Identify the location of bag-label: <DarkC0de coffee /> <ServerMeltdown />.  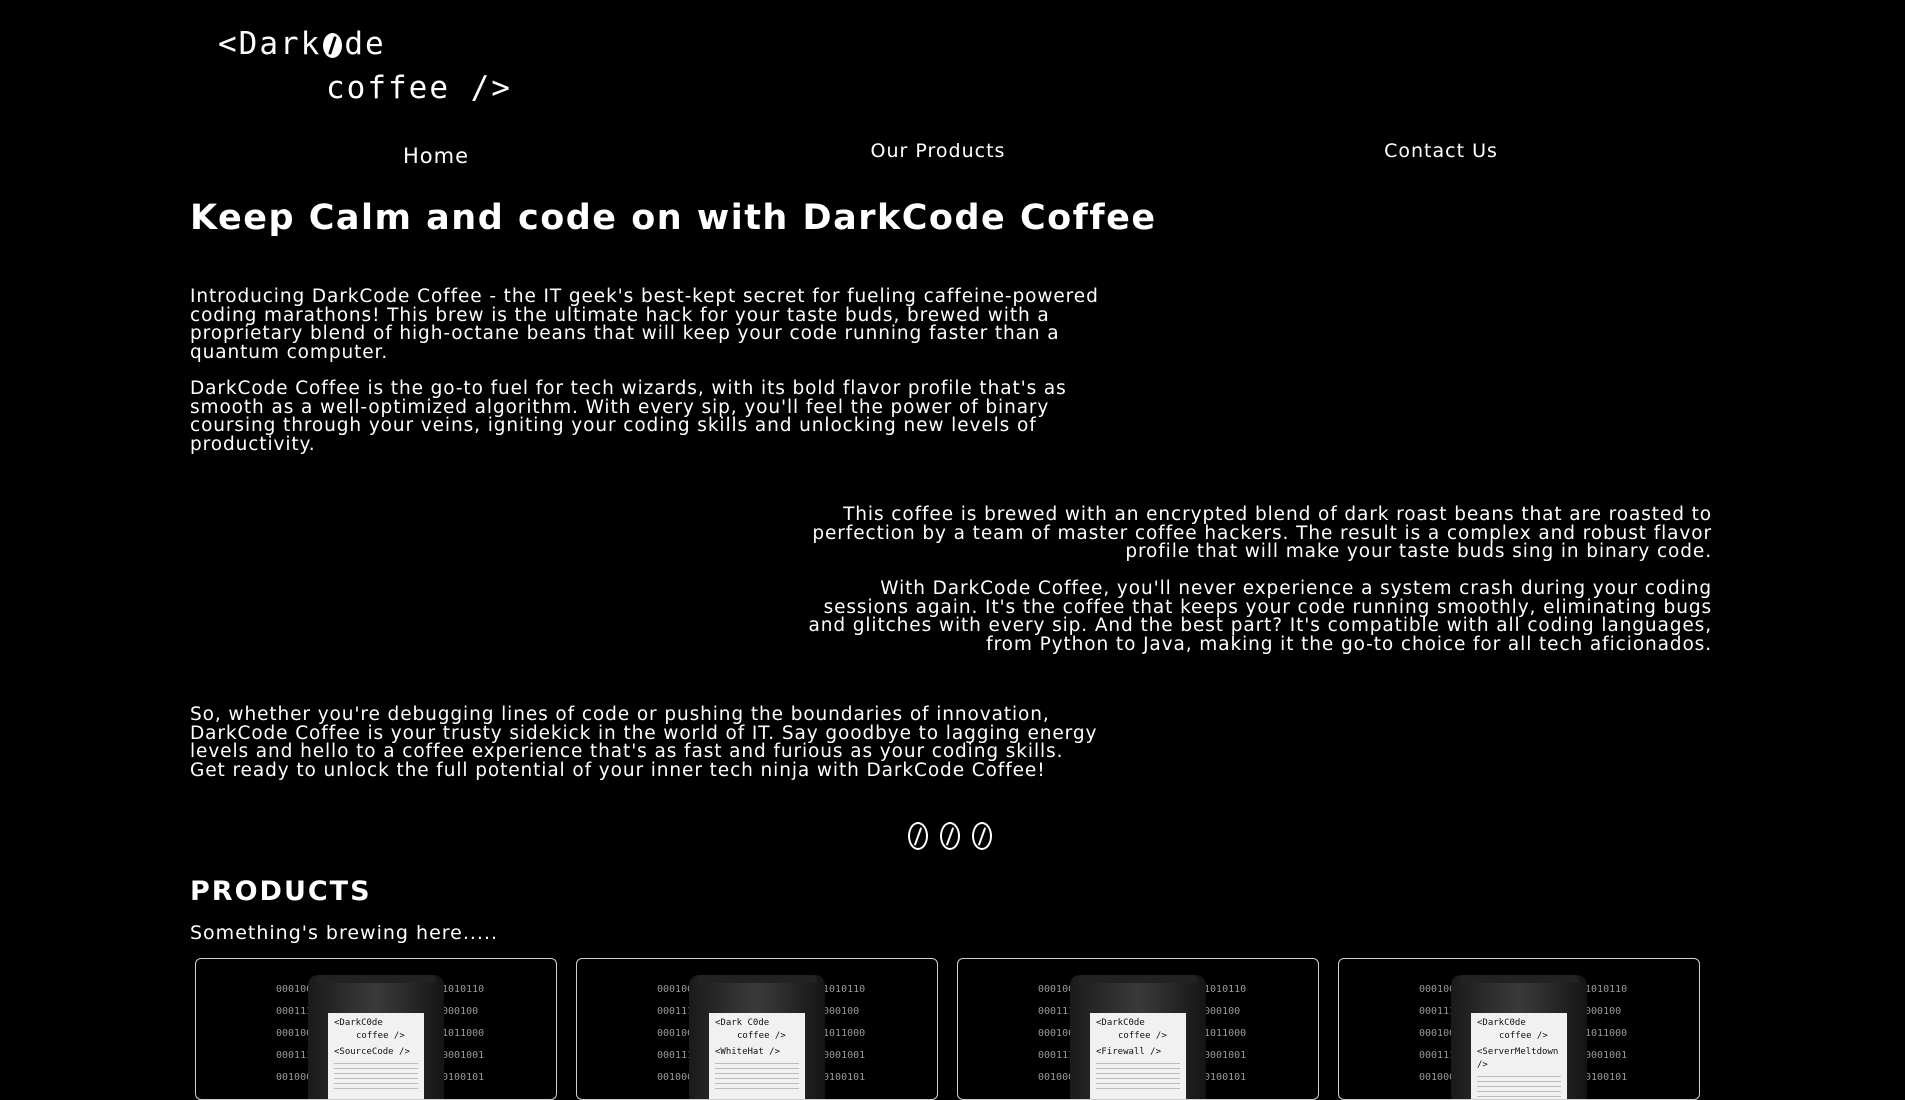
(1519, 1056).